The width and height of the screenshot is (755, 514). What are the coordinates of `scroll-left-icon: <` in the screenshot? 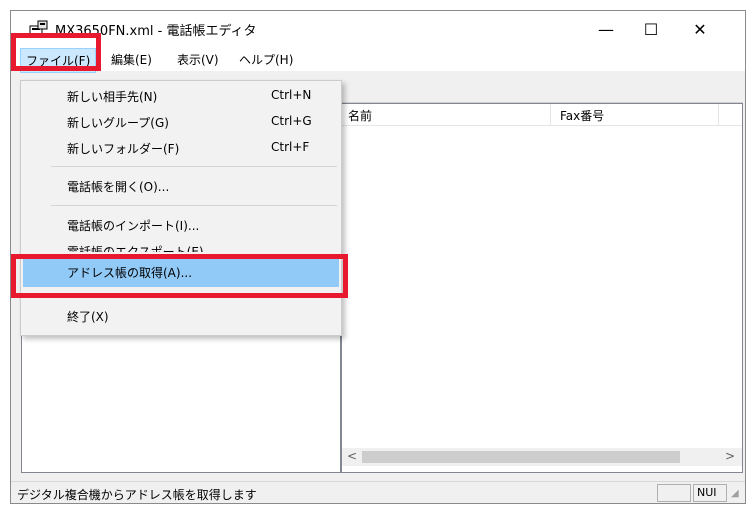 It's located at (352, 457).